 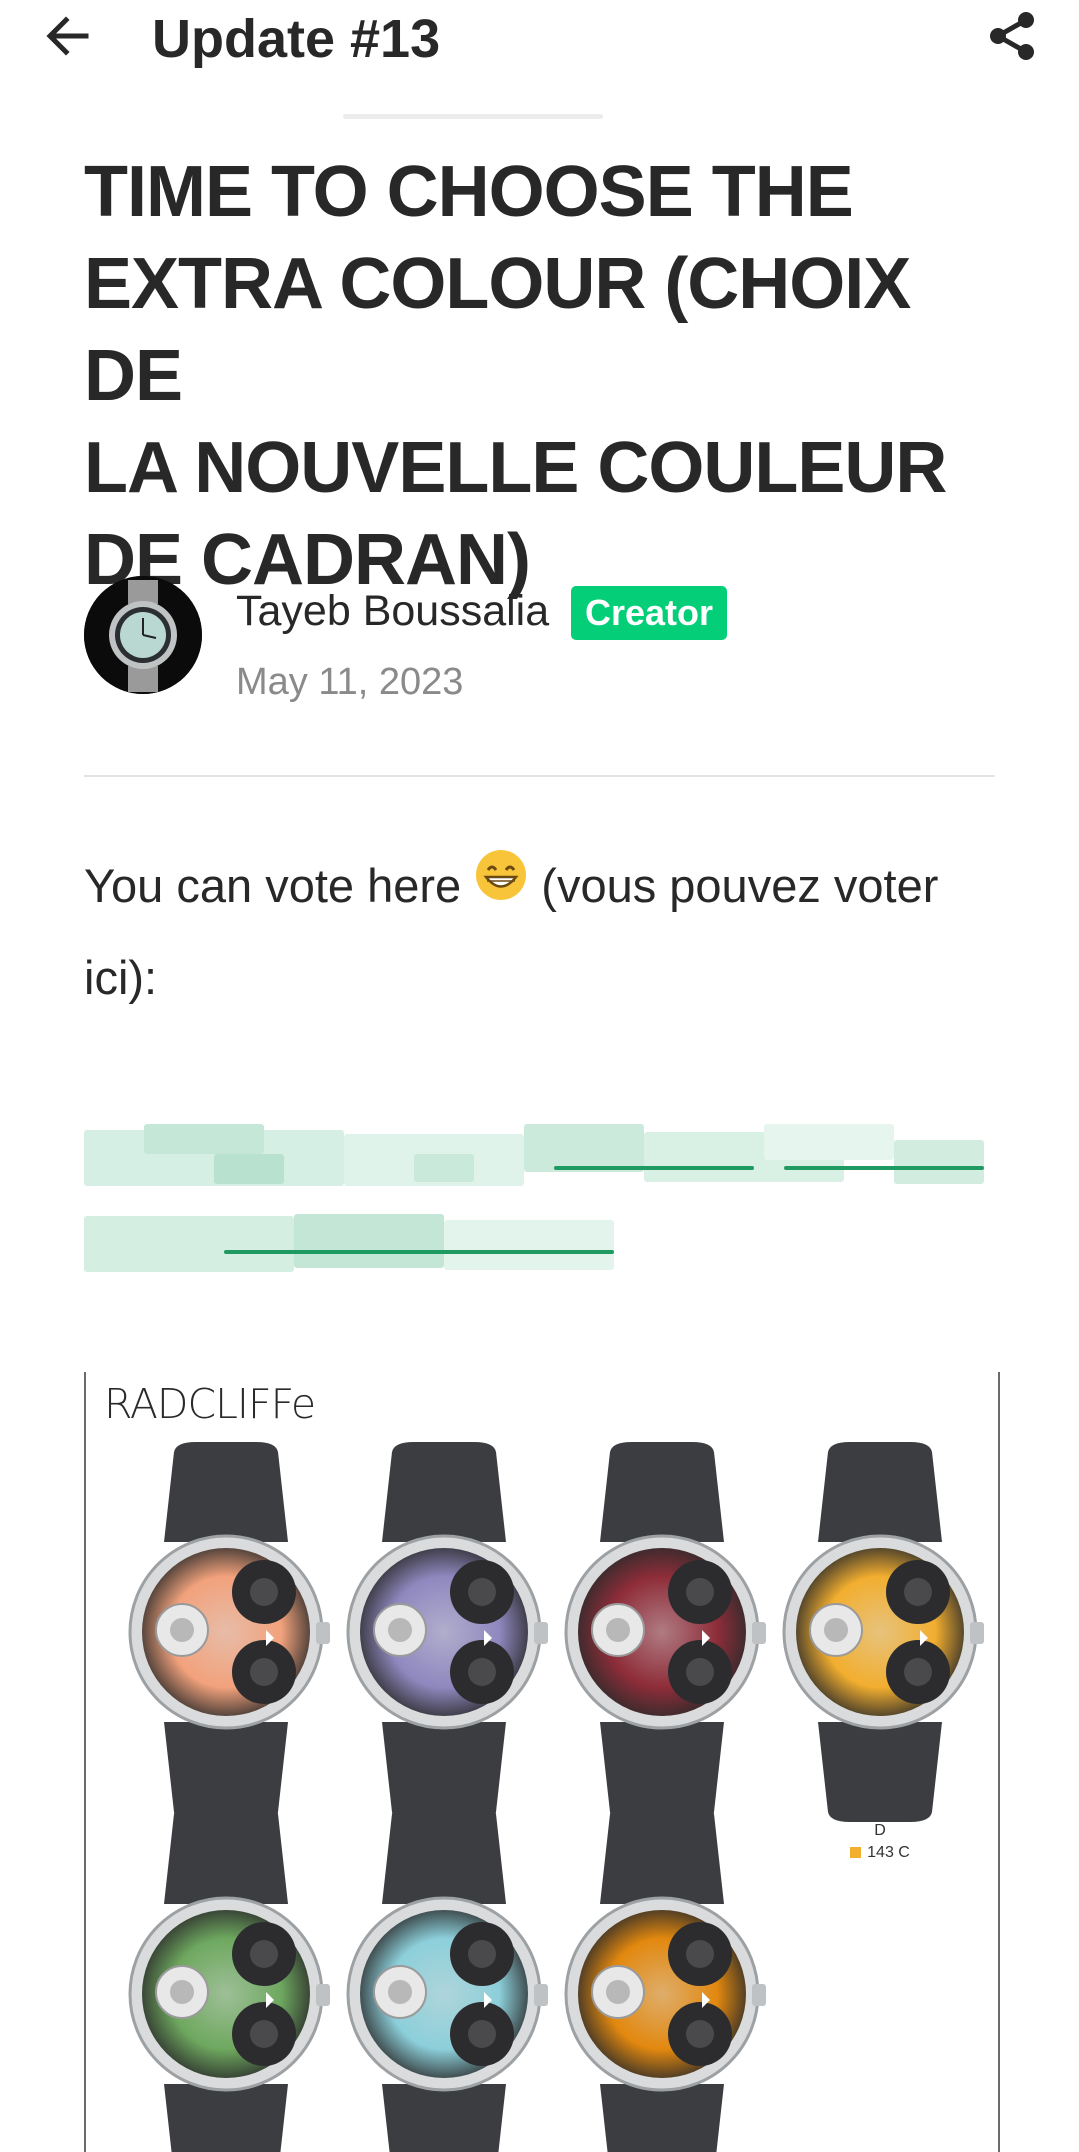 I want to click on back-button, so click(x=68, y=36).